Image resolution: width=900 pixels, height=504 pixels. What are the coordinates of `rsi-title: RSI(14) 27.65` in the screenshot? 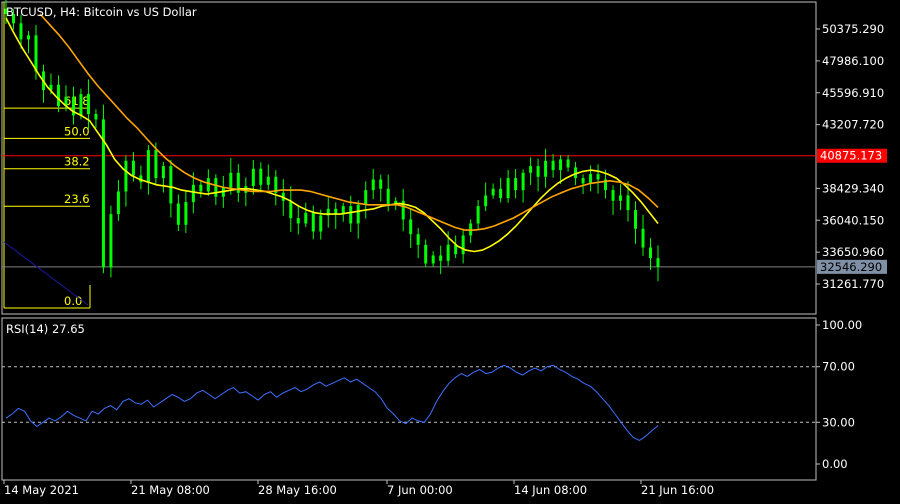 It's located at (45, 329).